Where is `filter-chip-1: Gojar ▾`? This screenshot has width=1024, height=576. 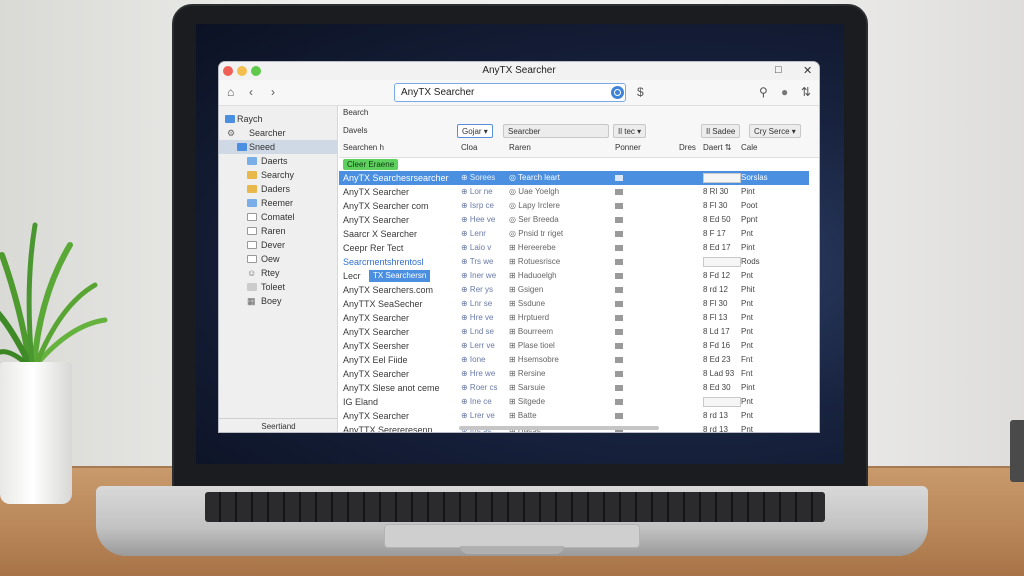 filter-chip-1: Gojar ▾ is located at coordinates (475, 131).